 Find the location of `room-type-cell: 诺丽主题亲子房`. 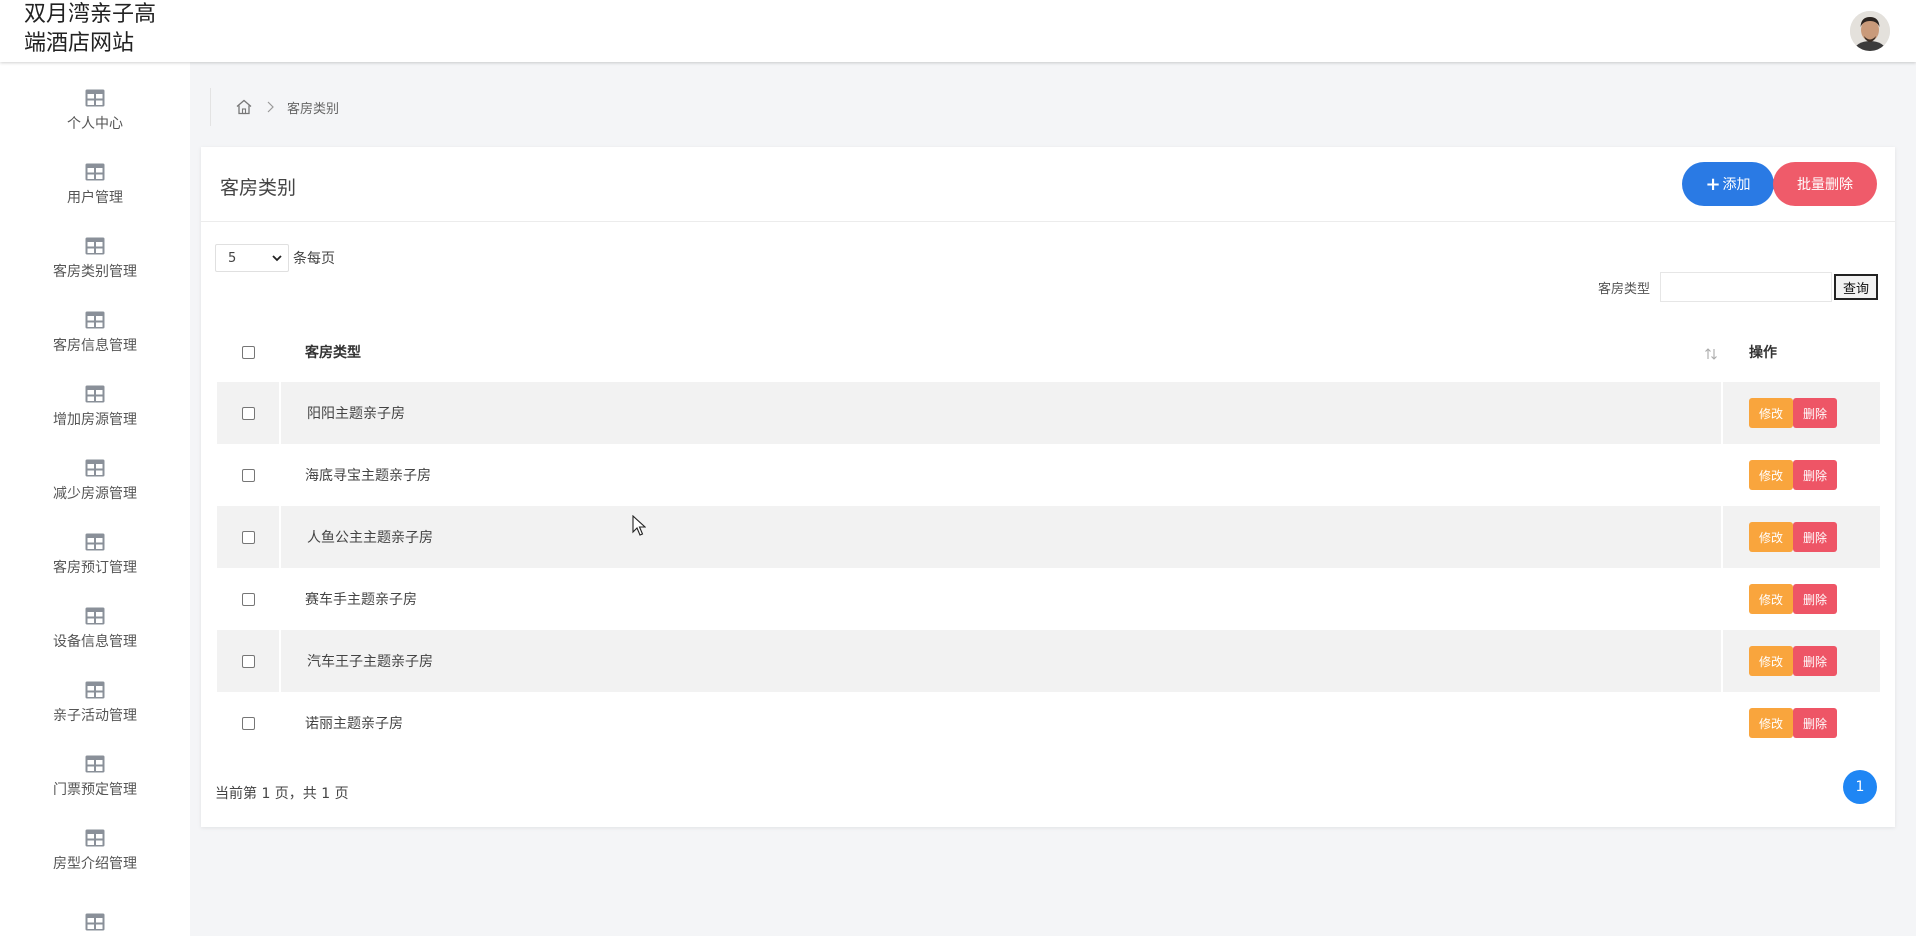

room-type-cell: 诺丽主题亲子房 is located at coordinates (354, 724).